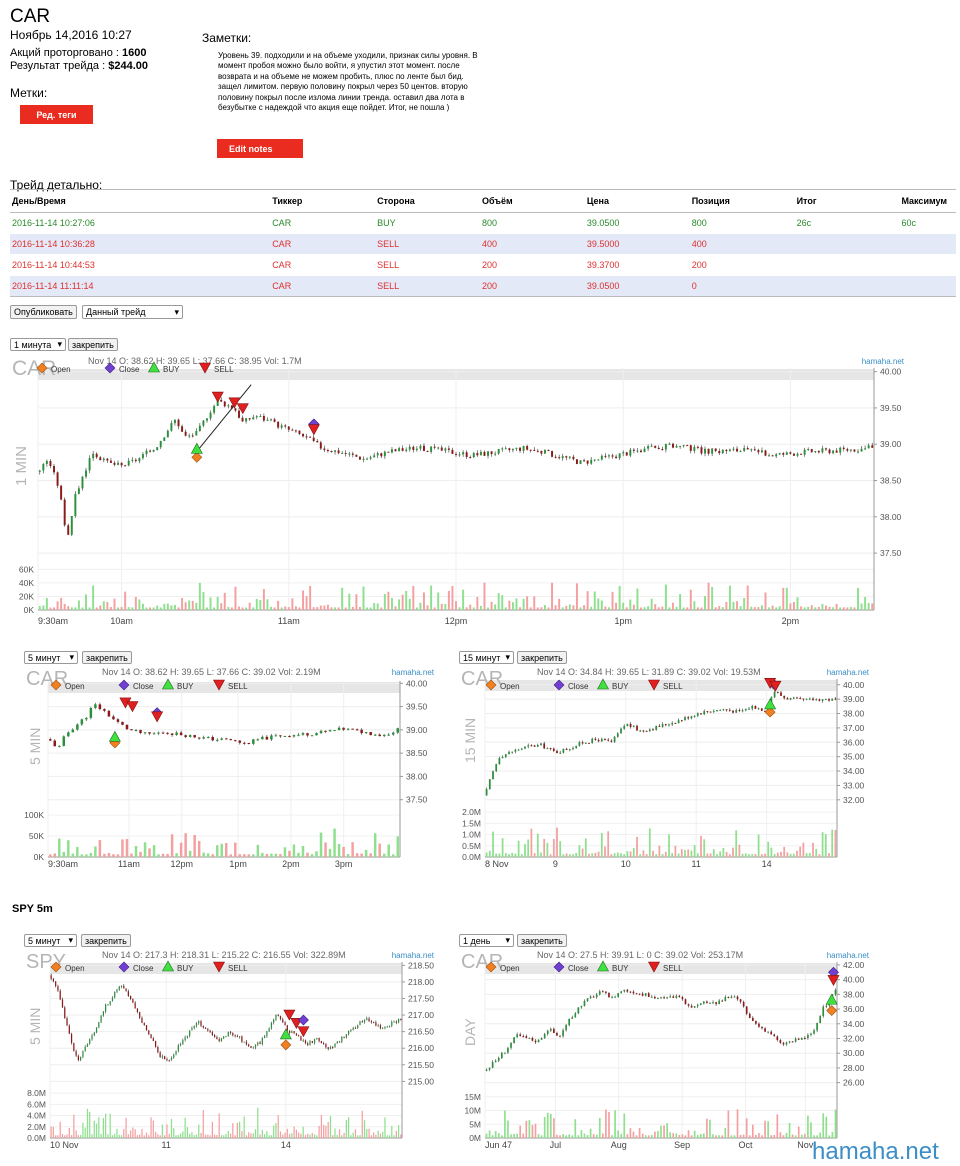  Describe the element at coordinates (106, 940) in the screenshot. I see `pin-button-c4: закрепить` at that location.